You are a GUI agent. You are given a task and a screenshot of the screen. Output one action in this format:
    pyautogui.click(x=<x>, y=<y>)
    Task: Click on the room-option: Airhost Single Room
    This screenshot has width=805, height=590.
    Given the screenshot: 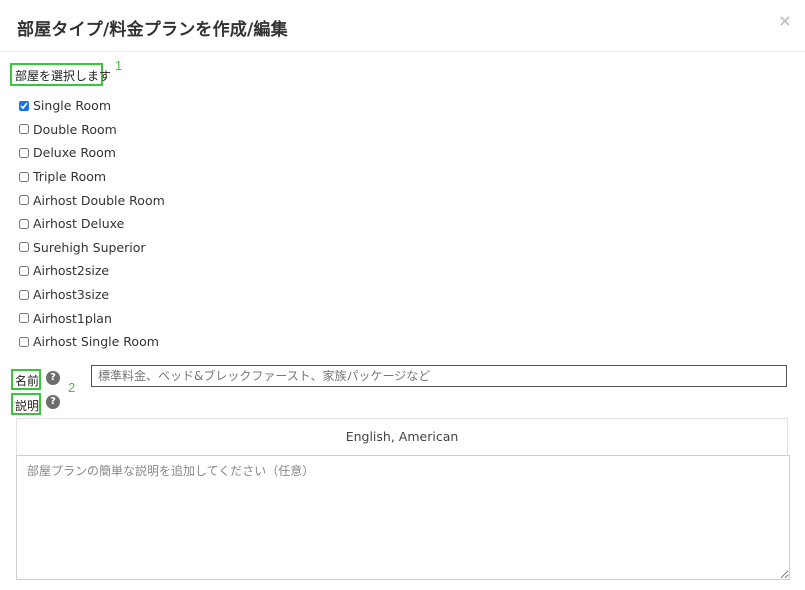 What is the action you would take?
    pyautogui.click(x=92, y=342)
    